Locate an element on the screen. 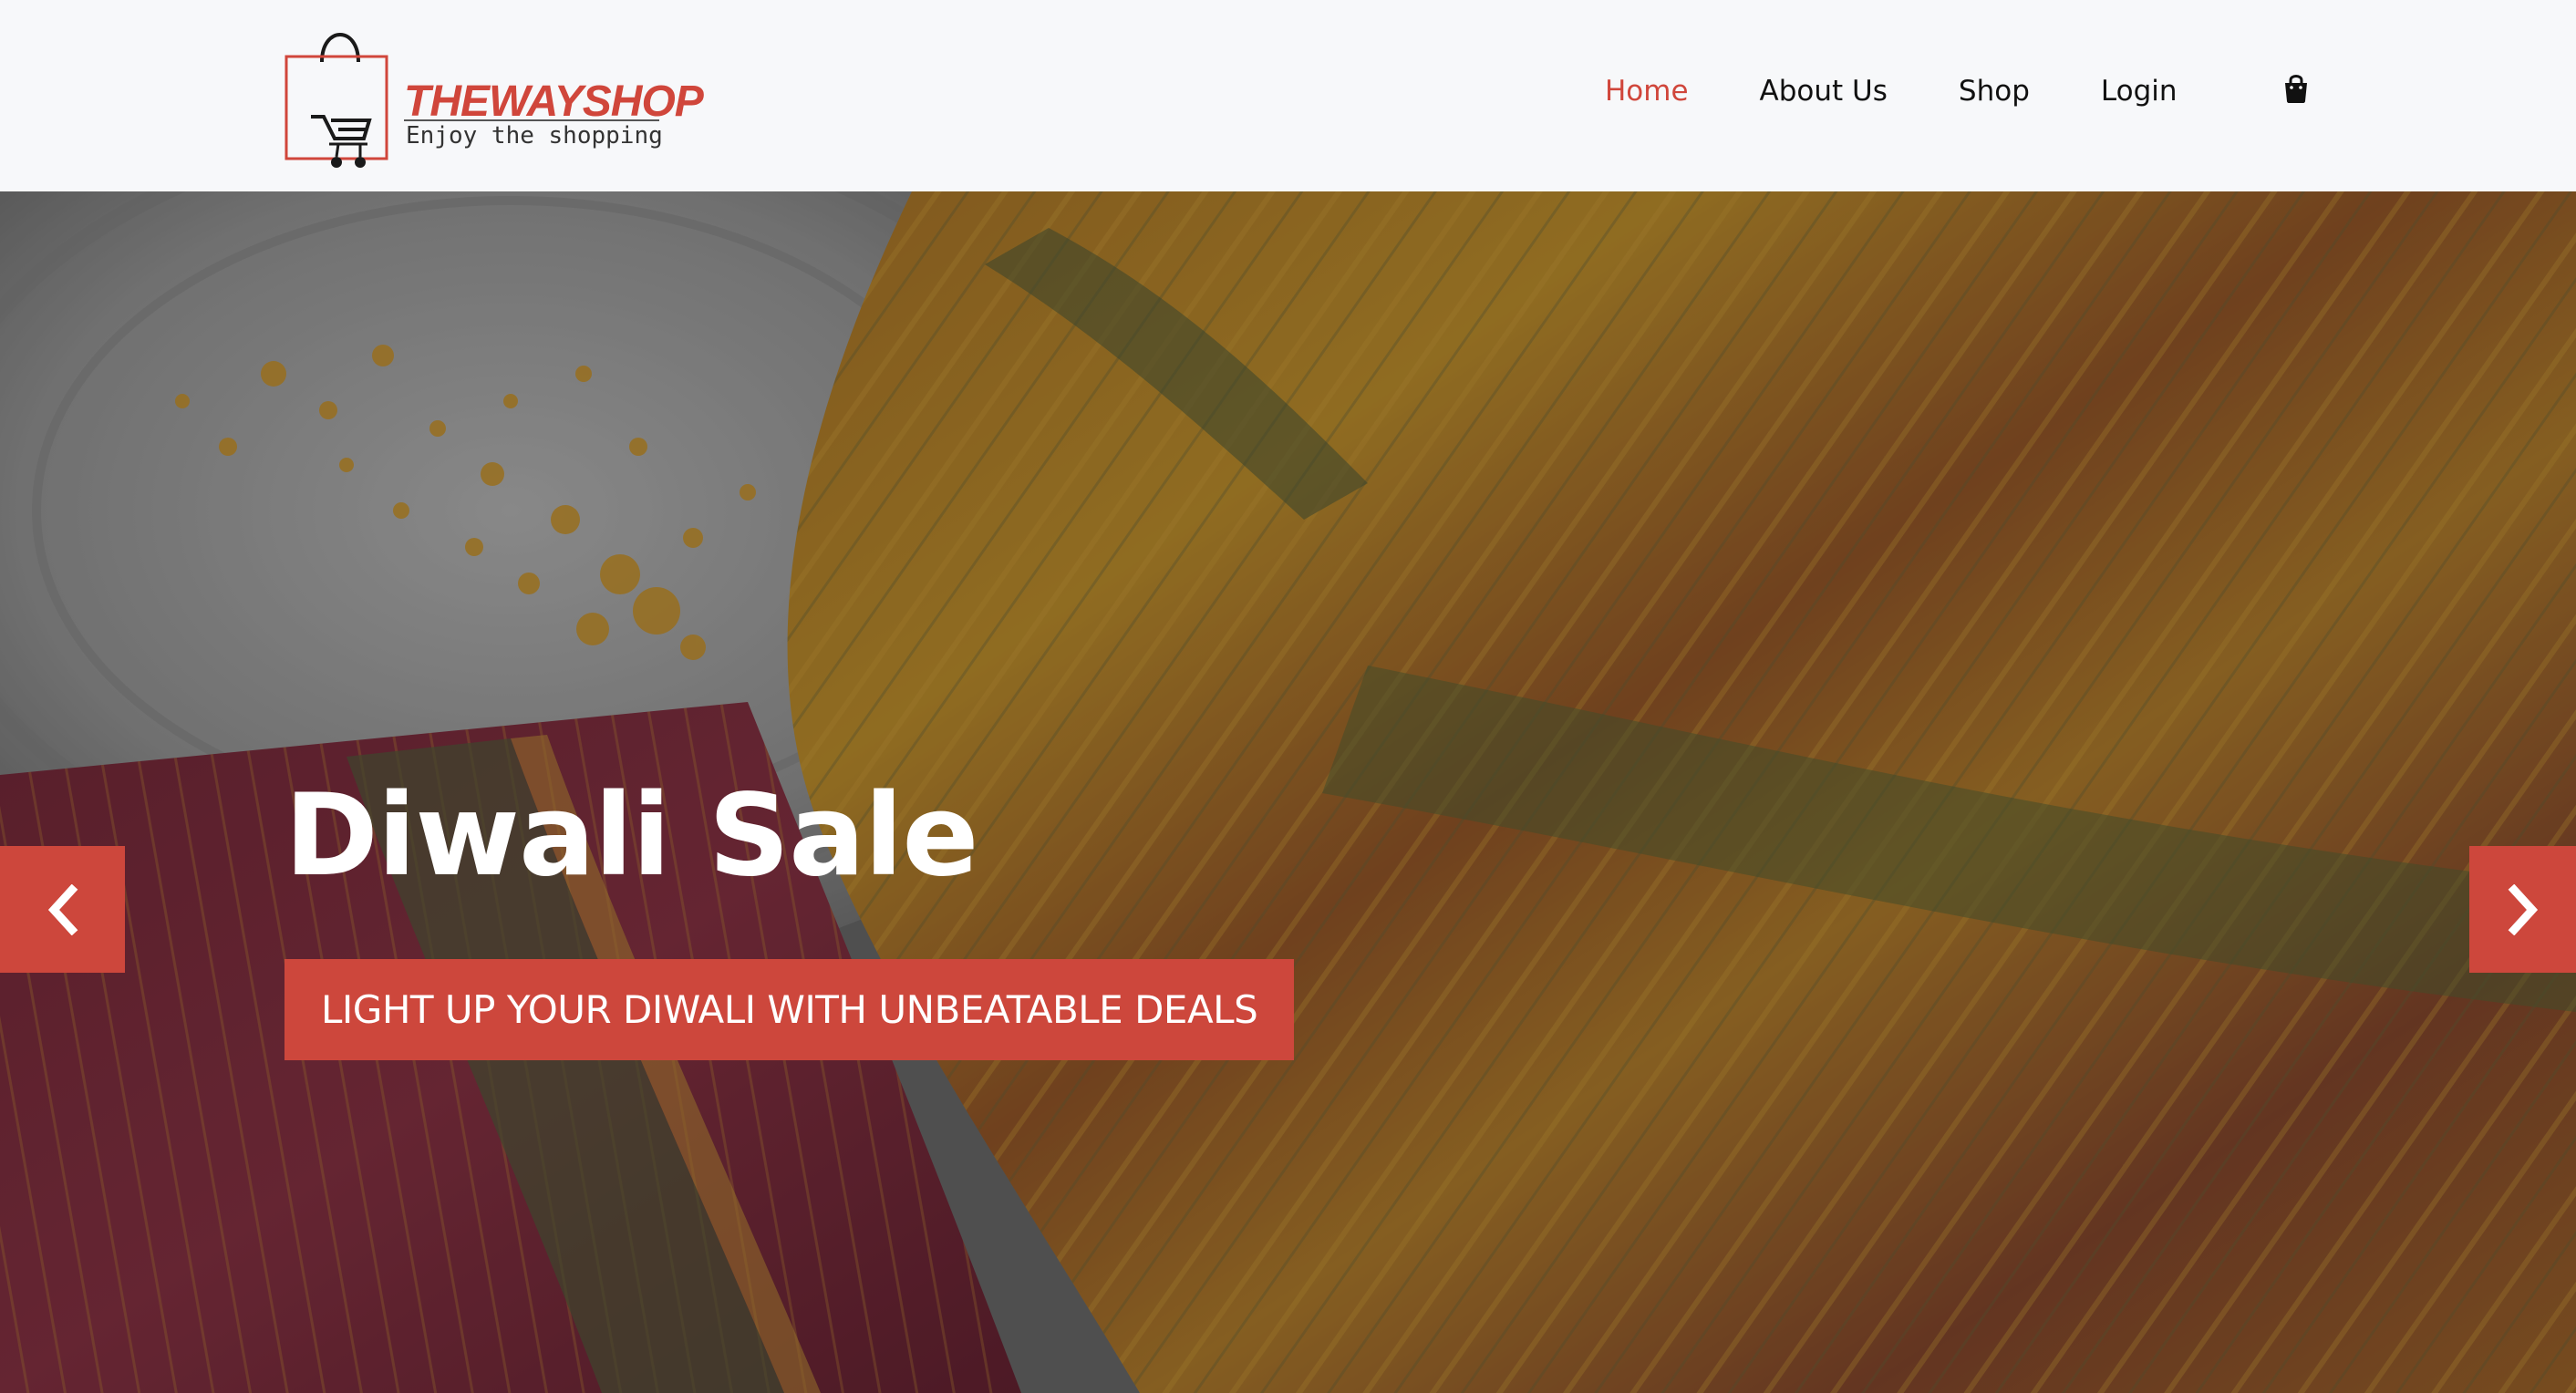 This screenshot has width=2576, height=1393. shopping-bag-logo-icon is located at coordinates (336, 100).